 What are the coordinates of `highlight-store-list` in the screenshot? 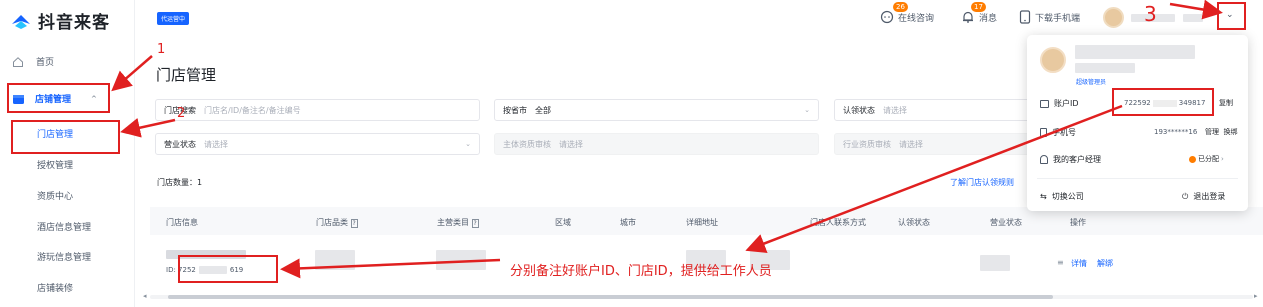 It's located at (65, 137).